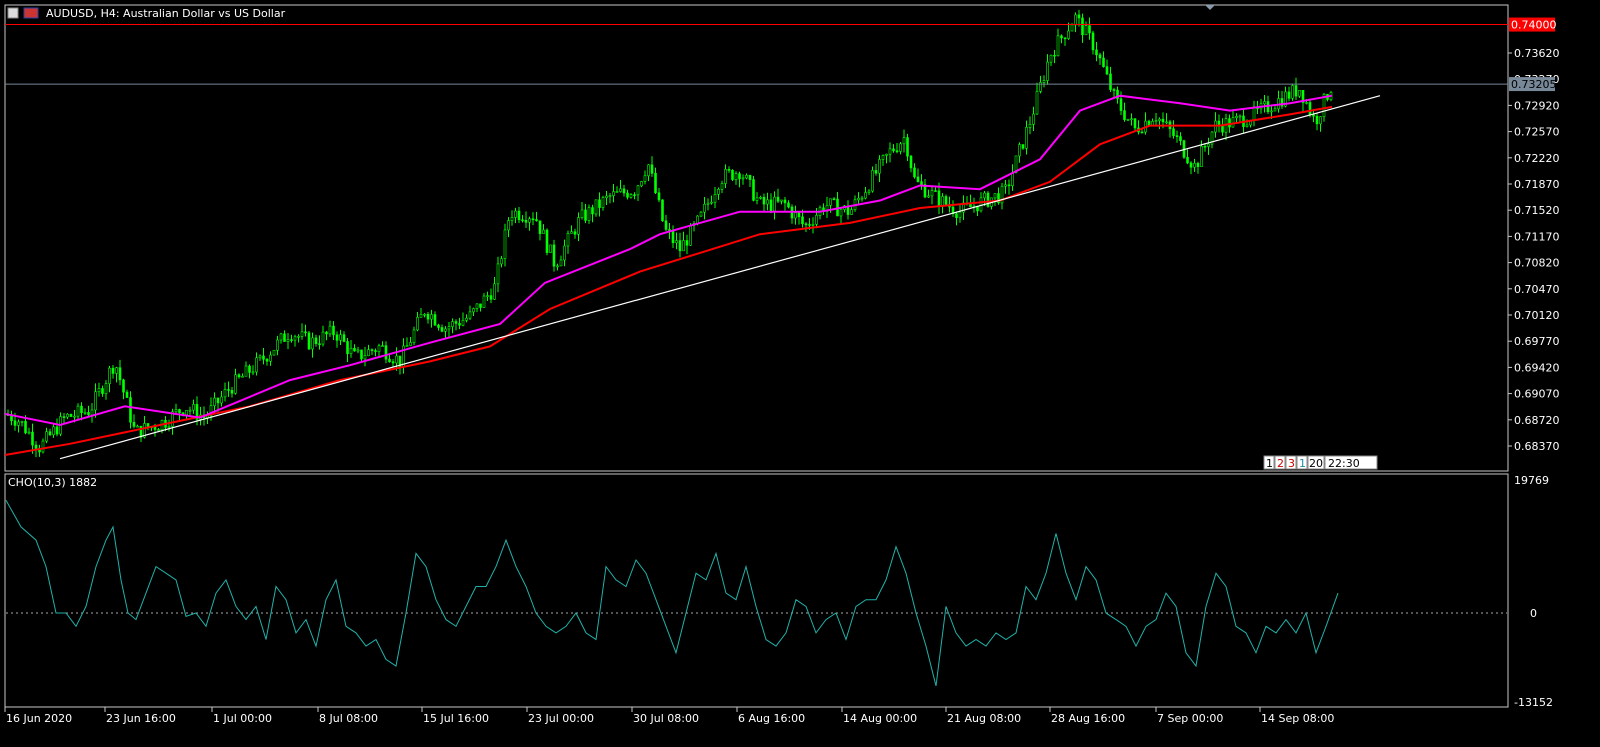 Image resolution: width=1600 pixels, height=747 pixels. I want to click on time-tick-label: 30 Jul 08:00, so click(666, 718).